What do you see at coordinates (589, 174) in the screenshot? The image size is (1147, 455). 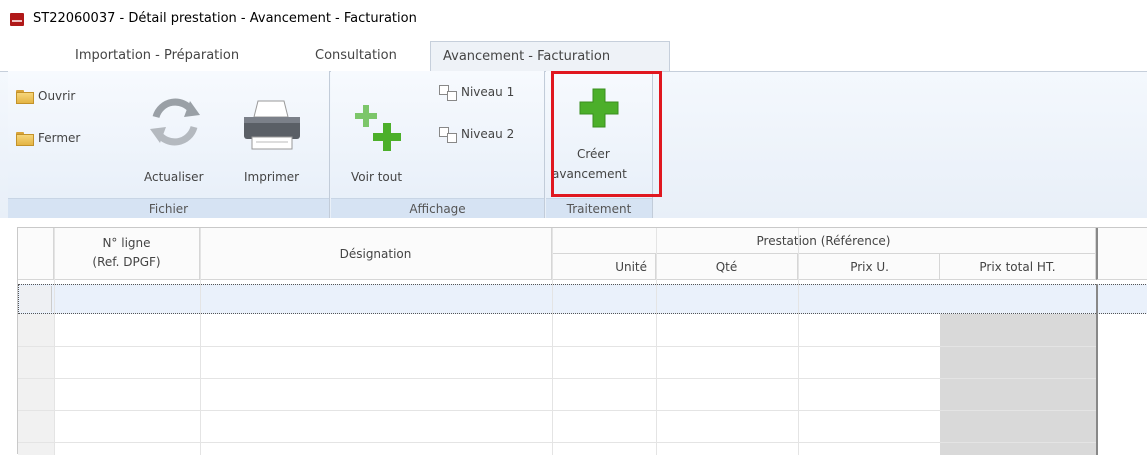 I see `creer-label-line2: avancement` at bounding box center [589, 174].